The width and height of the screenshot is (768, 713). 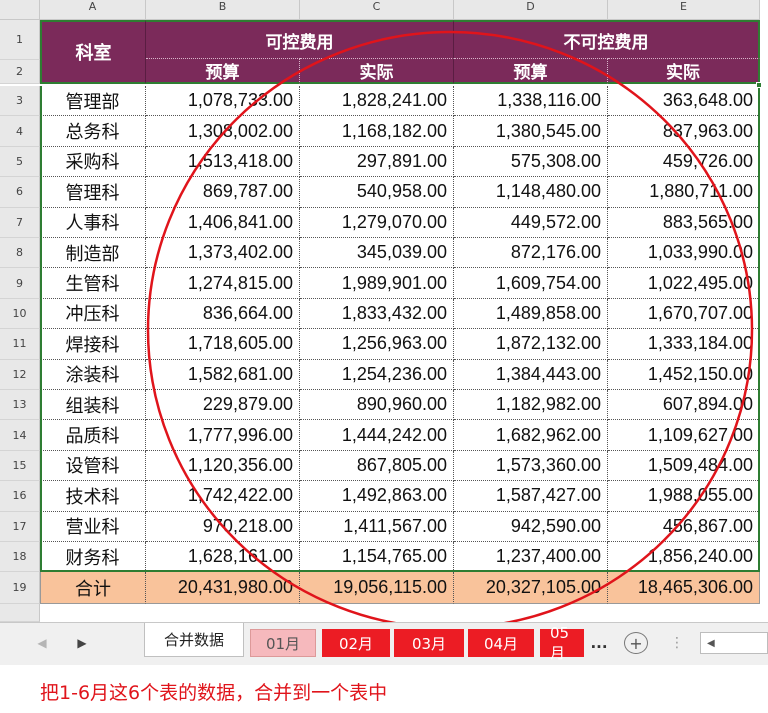 I want to click on value-cell: 872,176.00, so click(x=531, y=253).